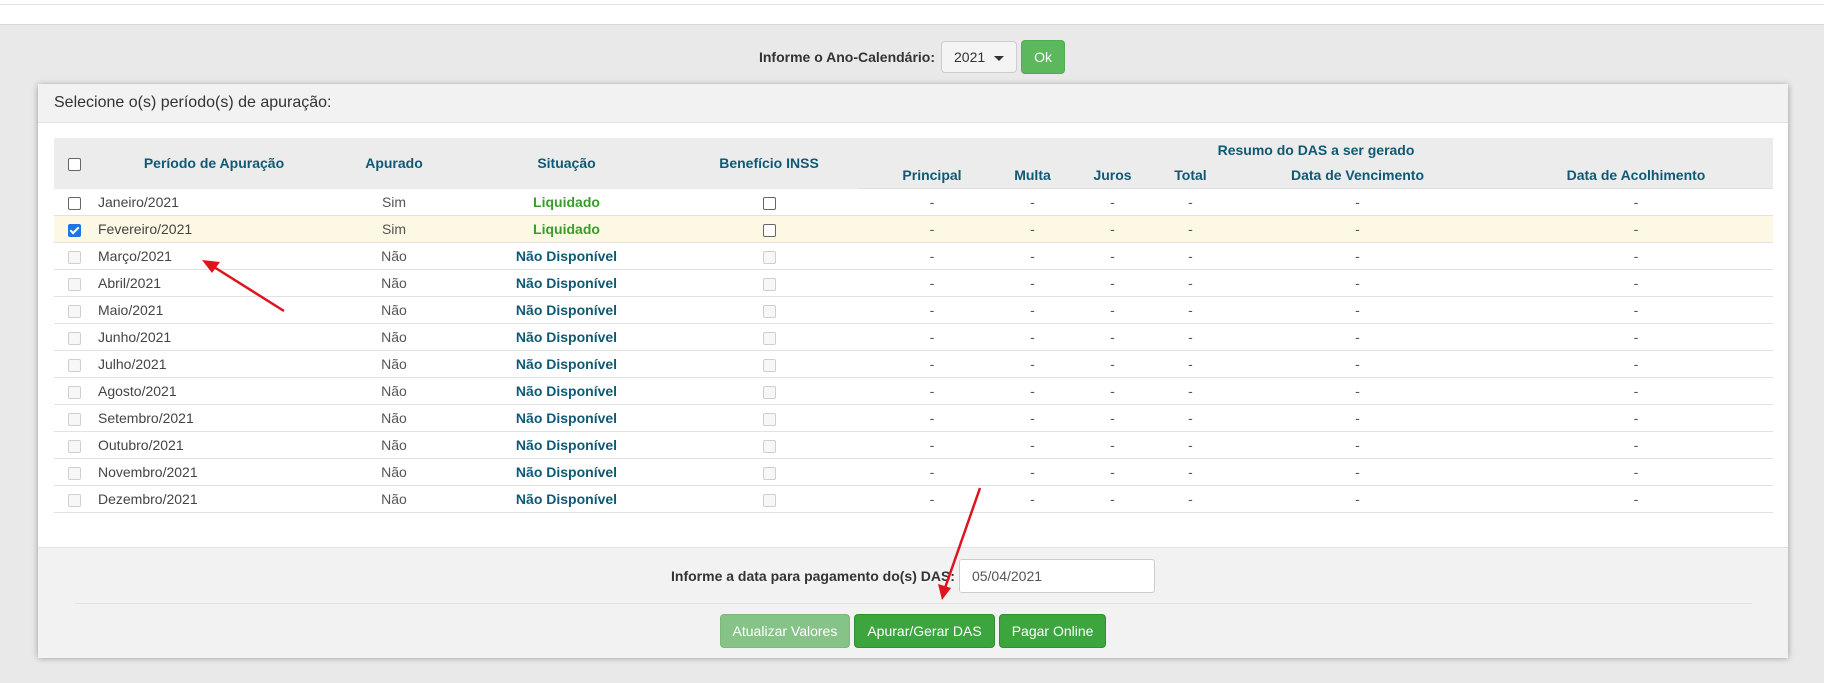 This screenshot has height=683, width=1824. I want to click on atualizar-valores-button: Atualizar Valores, so click(785, 631).